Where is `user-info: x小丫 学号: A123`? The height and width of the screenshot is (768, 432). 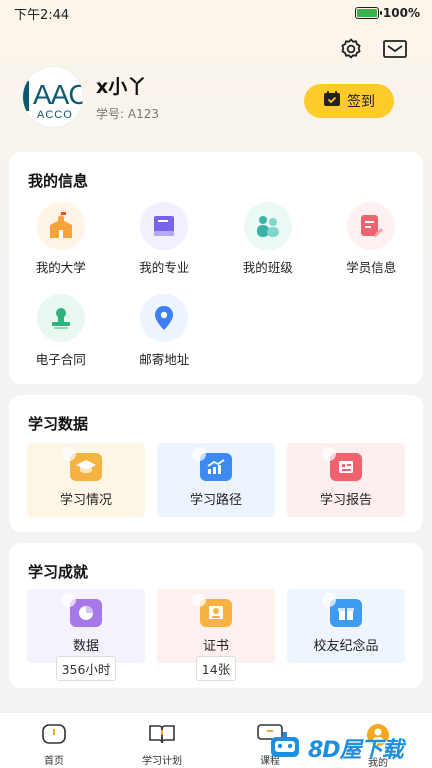 user-info: x小丫 学号: A123 is located at coordinates (127, 97).